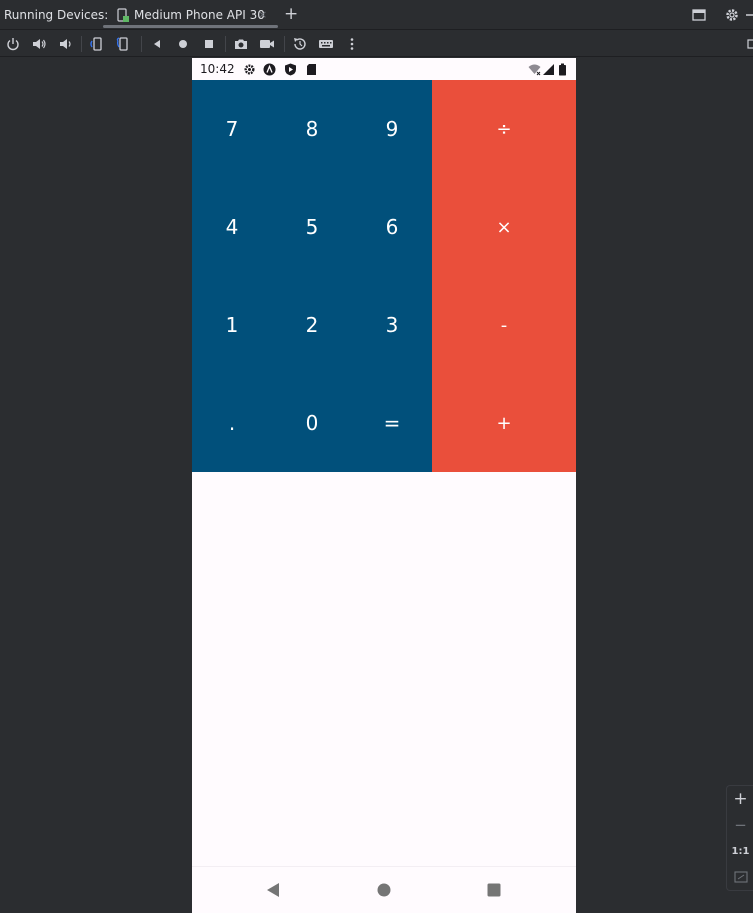 The width and height of the screenshot is (753, 913). Describe the element at coordinates (300, 44) in the screenshot. I see `snapshot-icon` at that location.